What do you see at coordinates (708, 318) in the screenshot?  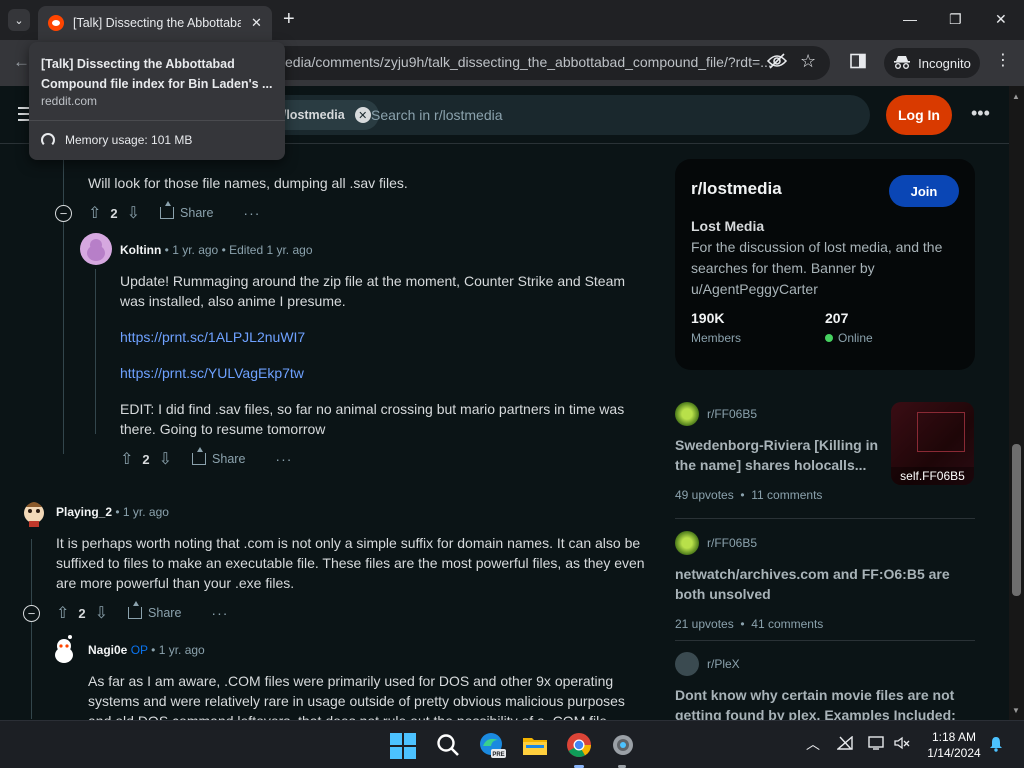 I see `members-count: 190K` at bounding box center [708, 318].